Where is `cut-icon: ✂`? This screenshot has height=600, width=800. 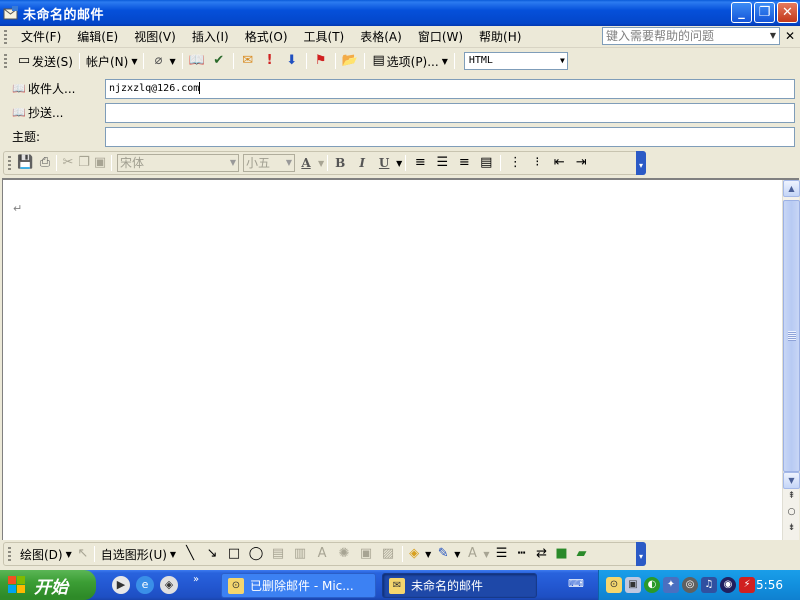 cut-icon: ✂ is located at coordinates (68, 163).